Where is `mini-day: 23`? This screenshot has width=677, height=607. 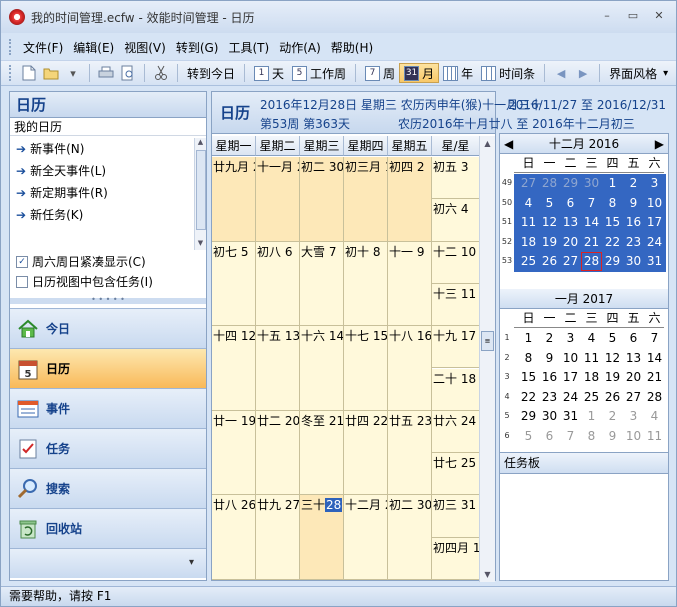 mini-day: 23 is located at coordinates (549, 397).